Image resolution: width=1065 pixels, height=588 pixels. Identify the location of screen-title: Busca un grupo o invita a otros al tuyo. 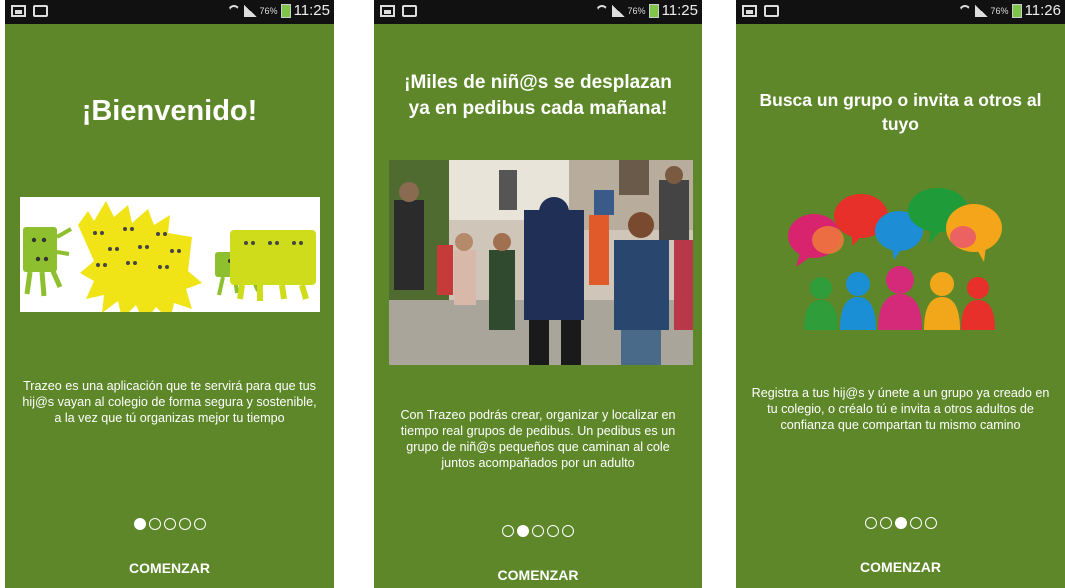
(900, 112).